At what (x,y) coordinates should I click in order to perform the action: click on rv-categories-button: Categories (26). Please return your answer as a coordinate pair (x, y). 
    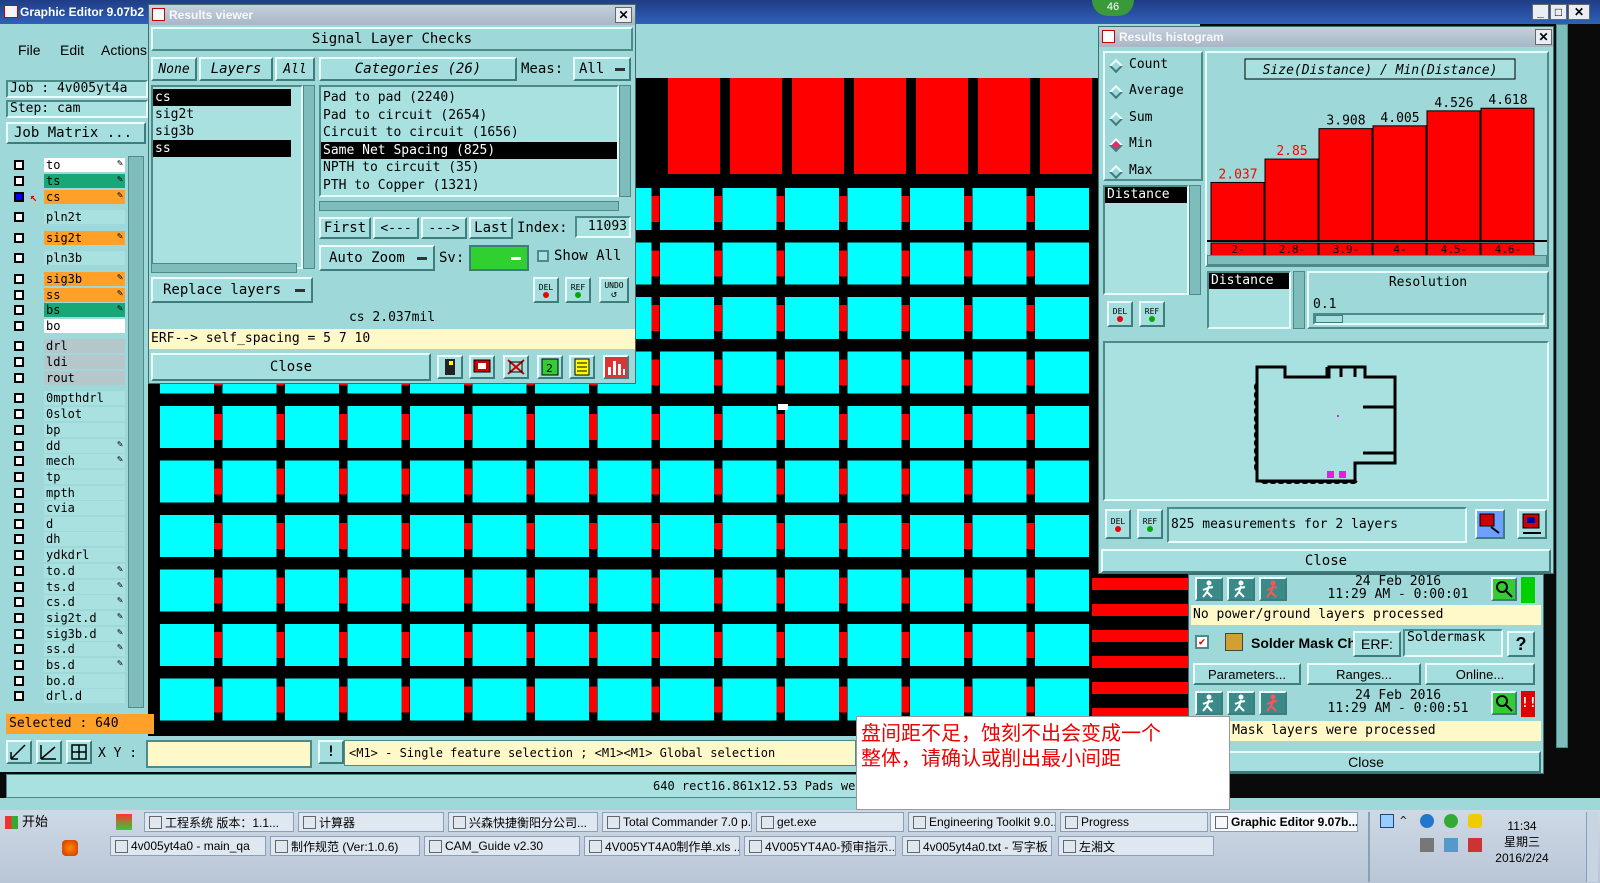
    Looking at the image, I should click on (418, 69).